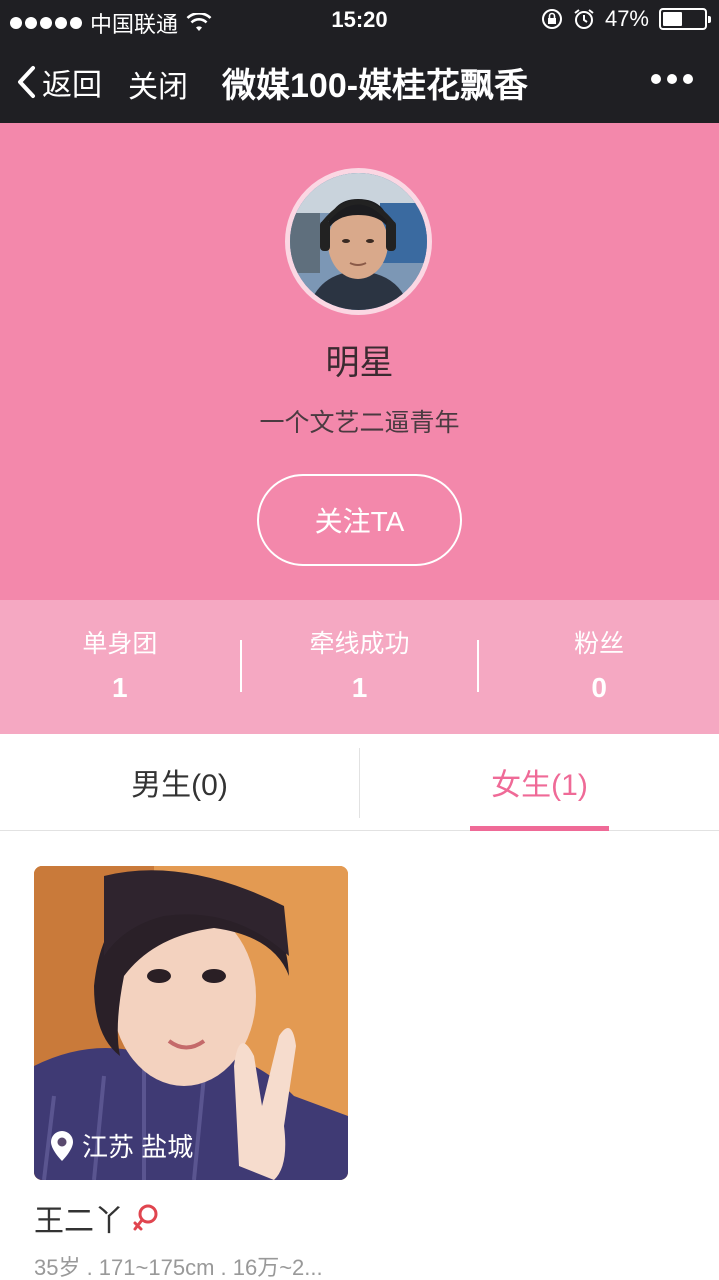 Image resolution: width=719 pixels, height=1280 pixels. Describe the element at coordinates (145, 1217) in the screenshot. I see `female-symbol-icon` at that location.